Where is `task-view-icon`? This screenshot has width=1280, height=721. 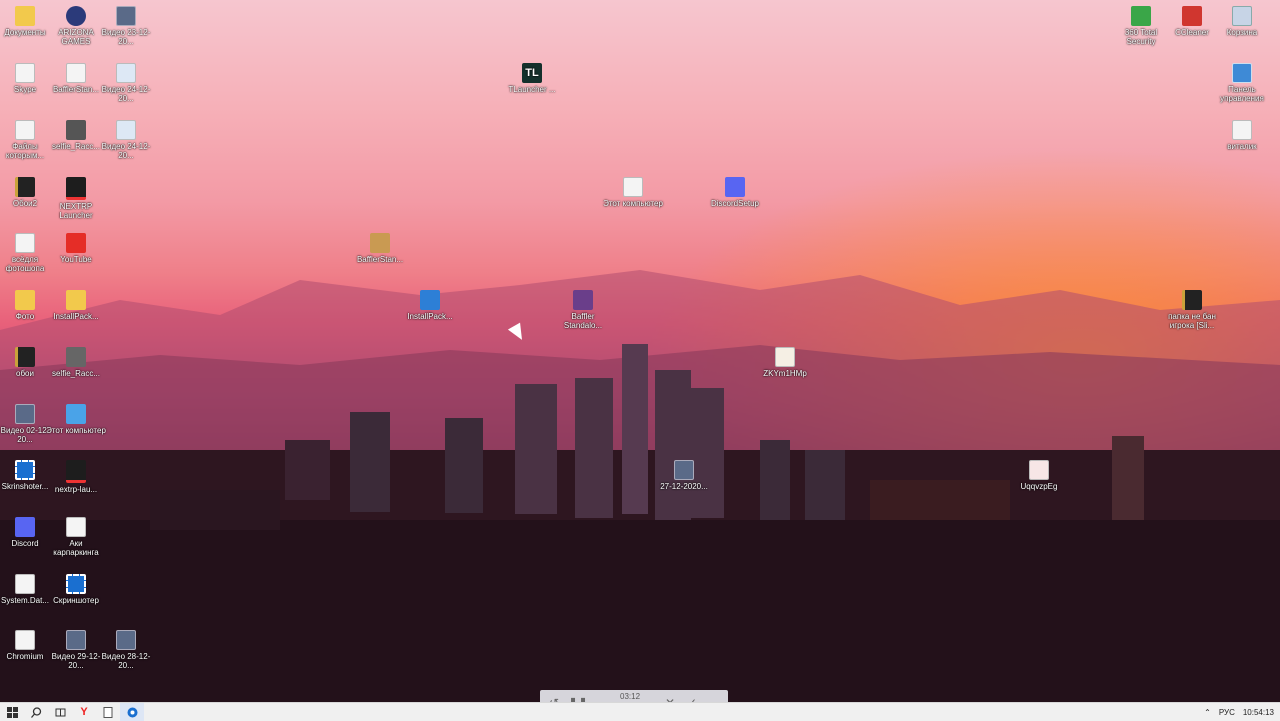 task-view-icon is located at coordinates (60, 712).